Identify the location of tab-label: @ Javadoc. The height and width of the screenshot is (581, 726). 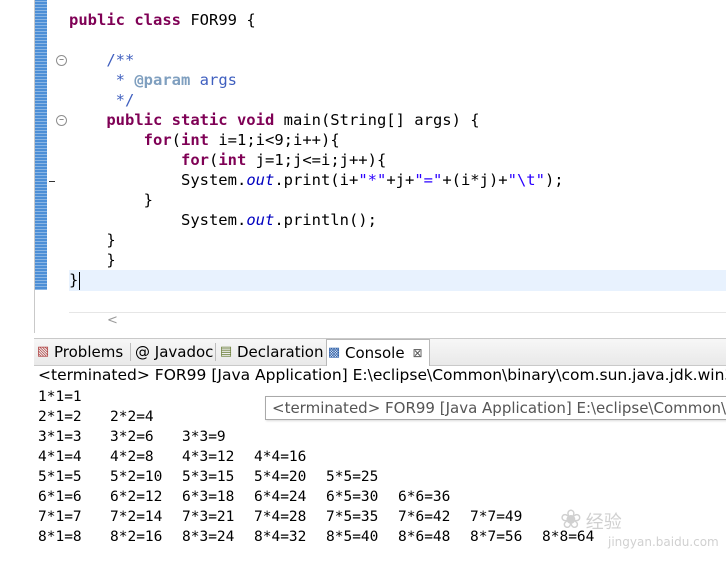
(174, 352).